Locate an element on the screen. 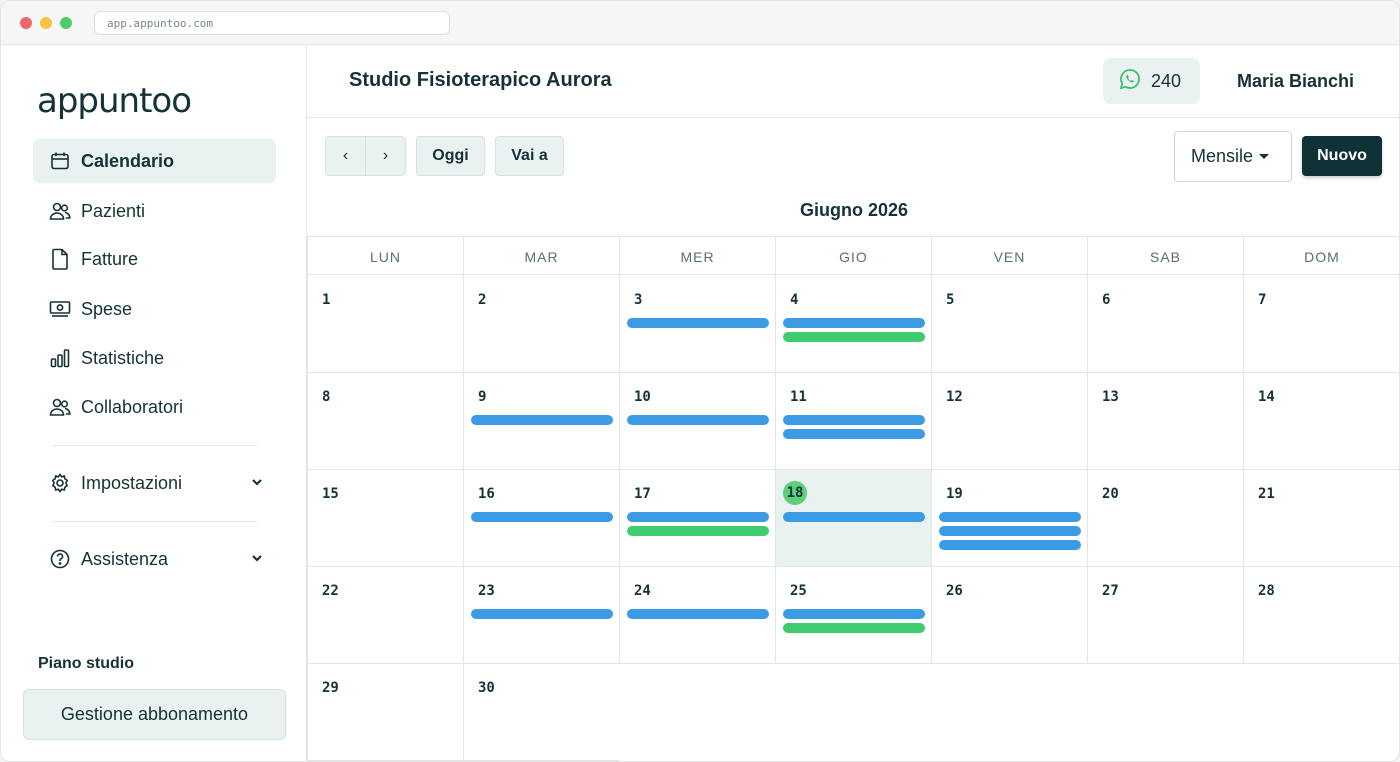 This screenshot has height=762, width=1400. day-number: 11 is located at coordinates (798, 397).